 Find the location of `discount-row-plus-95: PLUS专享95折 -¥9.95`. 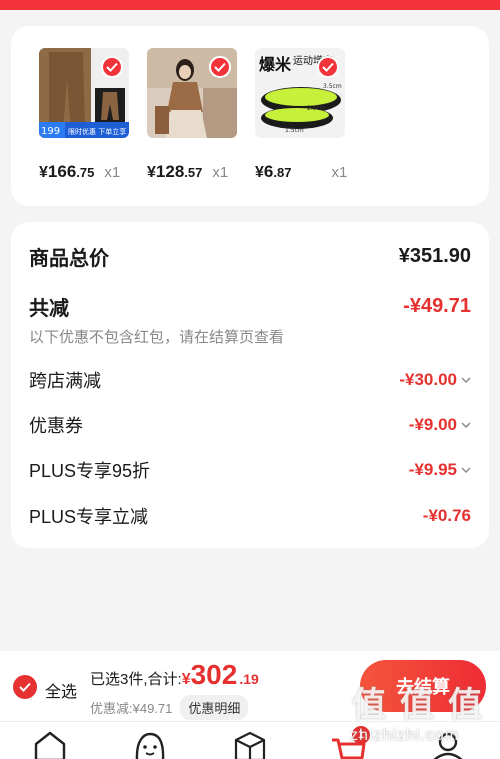

discount-row-plus-95: PLUS专享95折 -¥9.95 is located at coordinates (250, 470).